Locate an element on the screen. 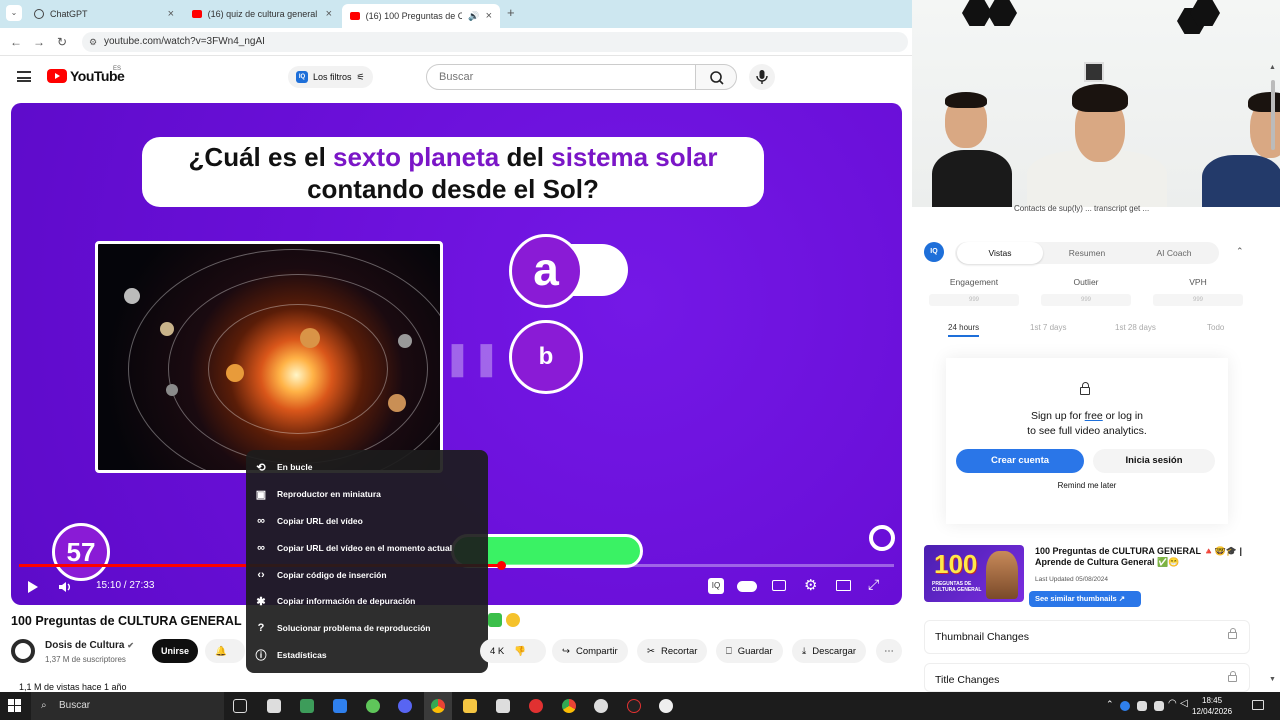  forward-icon: → is located at coordinates (39, 42).